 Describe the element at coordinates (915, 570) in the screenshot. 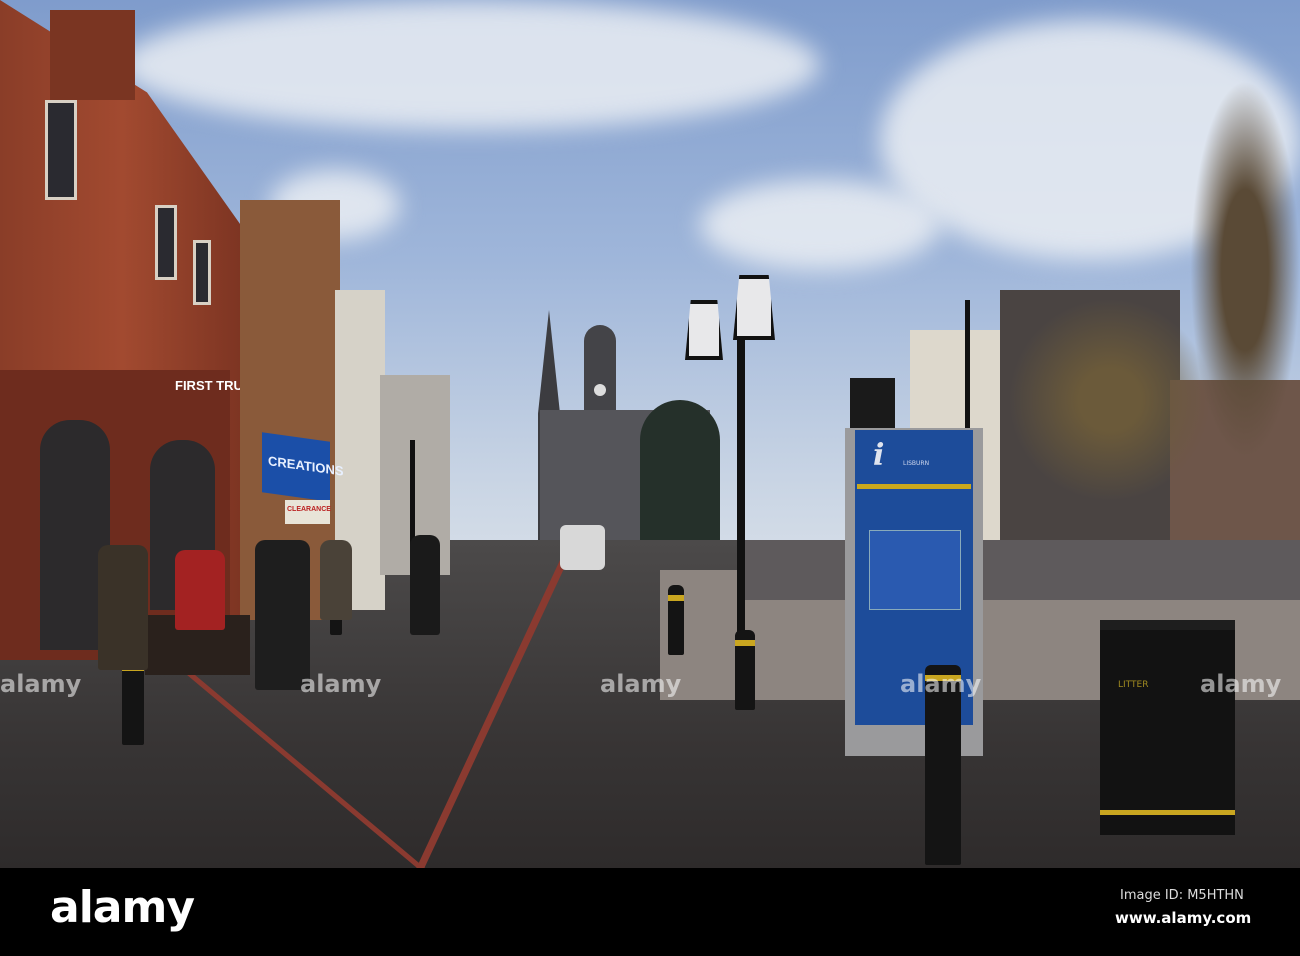

I see `town-map` at that location.